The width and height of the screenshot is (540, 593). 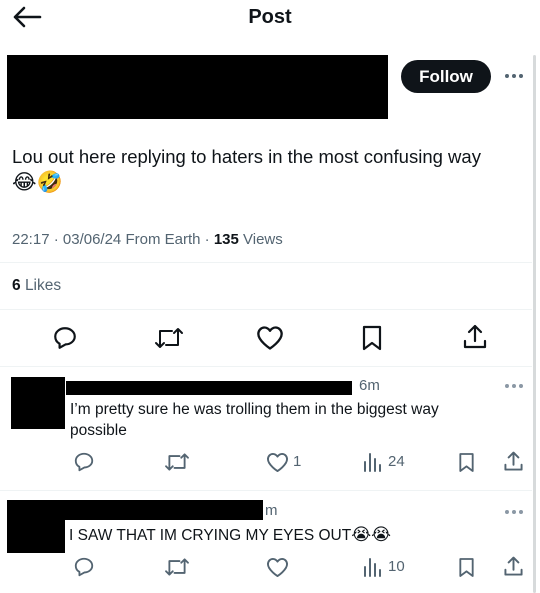 I want to click on reply-text: I SAW THAT IM CRYING MY EYES OUT😭😭, so click(x=299, y=535).